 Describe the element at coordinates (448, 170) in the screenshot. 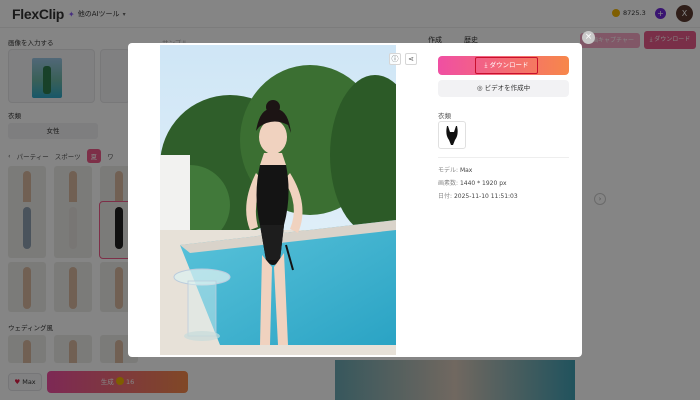

I see `model-key: モデル:` at that location.